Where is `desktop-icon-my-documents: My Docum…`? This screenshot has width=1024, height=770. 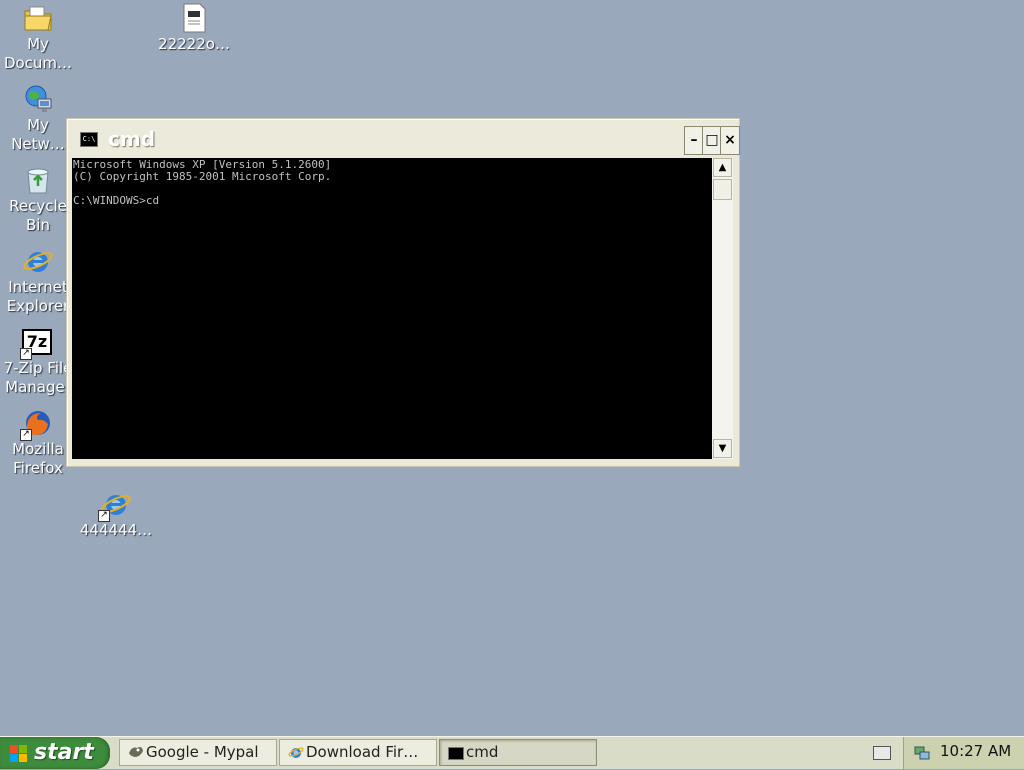
desktop-icon-my-documents: My Docum… is located at coordinates (38, 37).